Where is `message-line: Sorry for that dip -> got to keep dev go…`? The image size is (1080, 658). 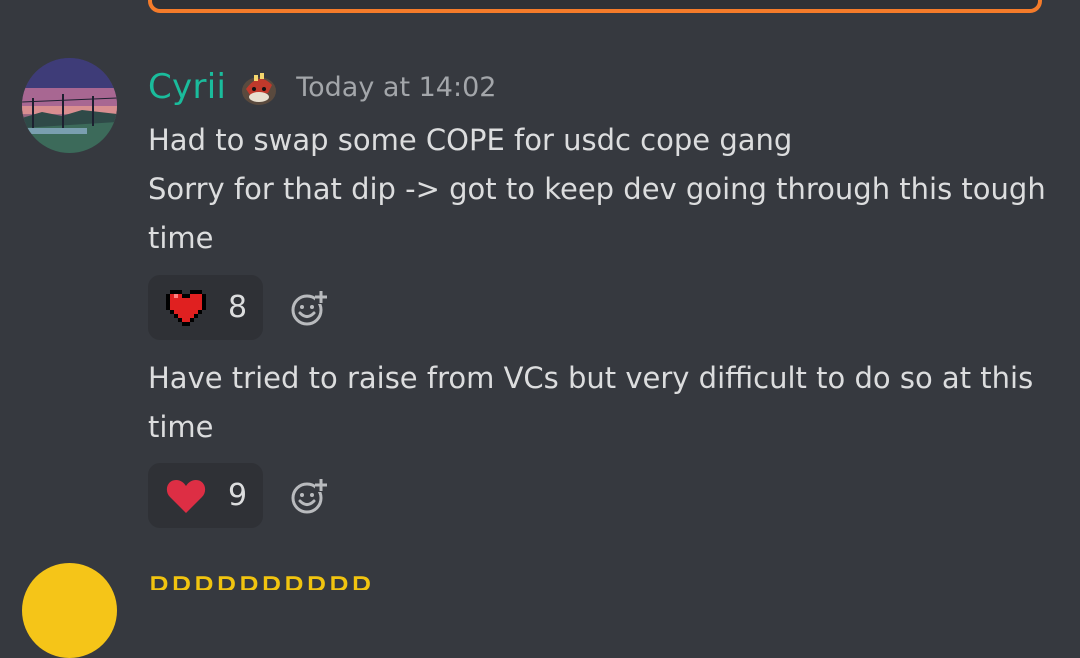 message-line: Sorry for that dip -> got to keep dev go… is located at coordinates (597, 189).